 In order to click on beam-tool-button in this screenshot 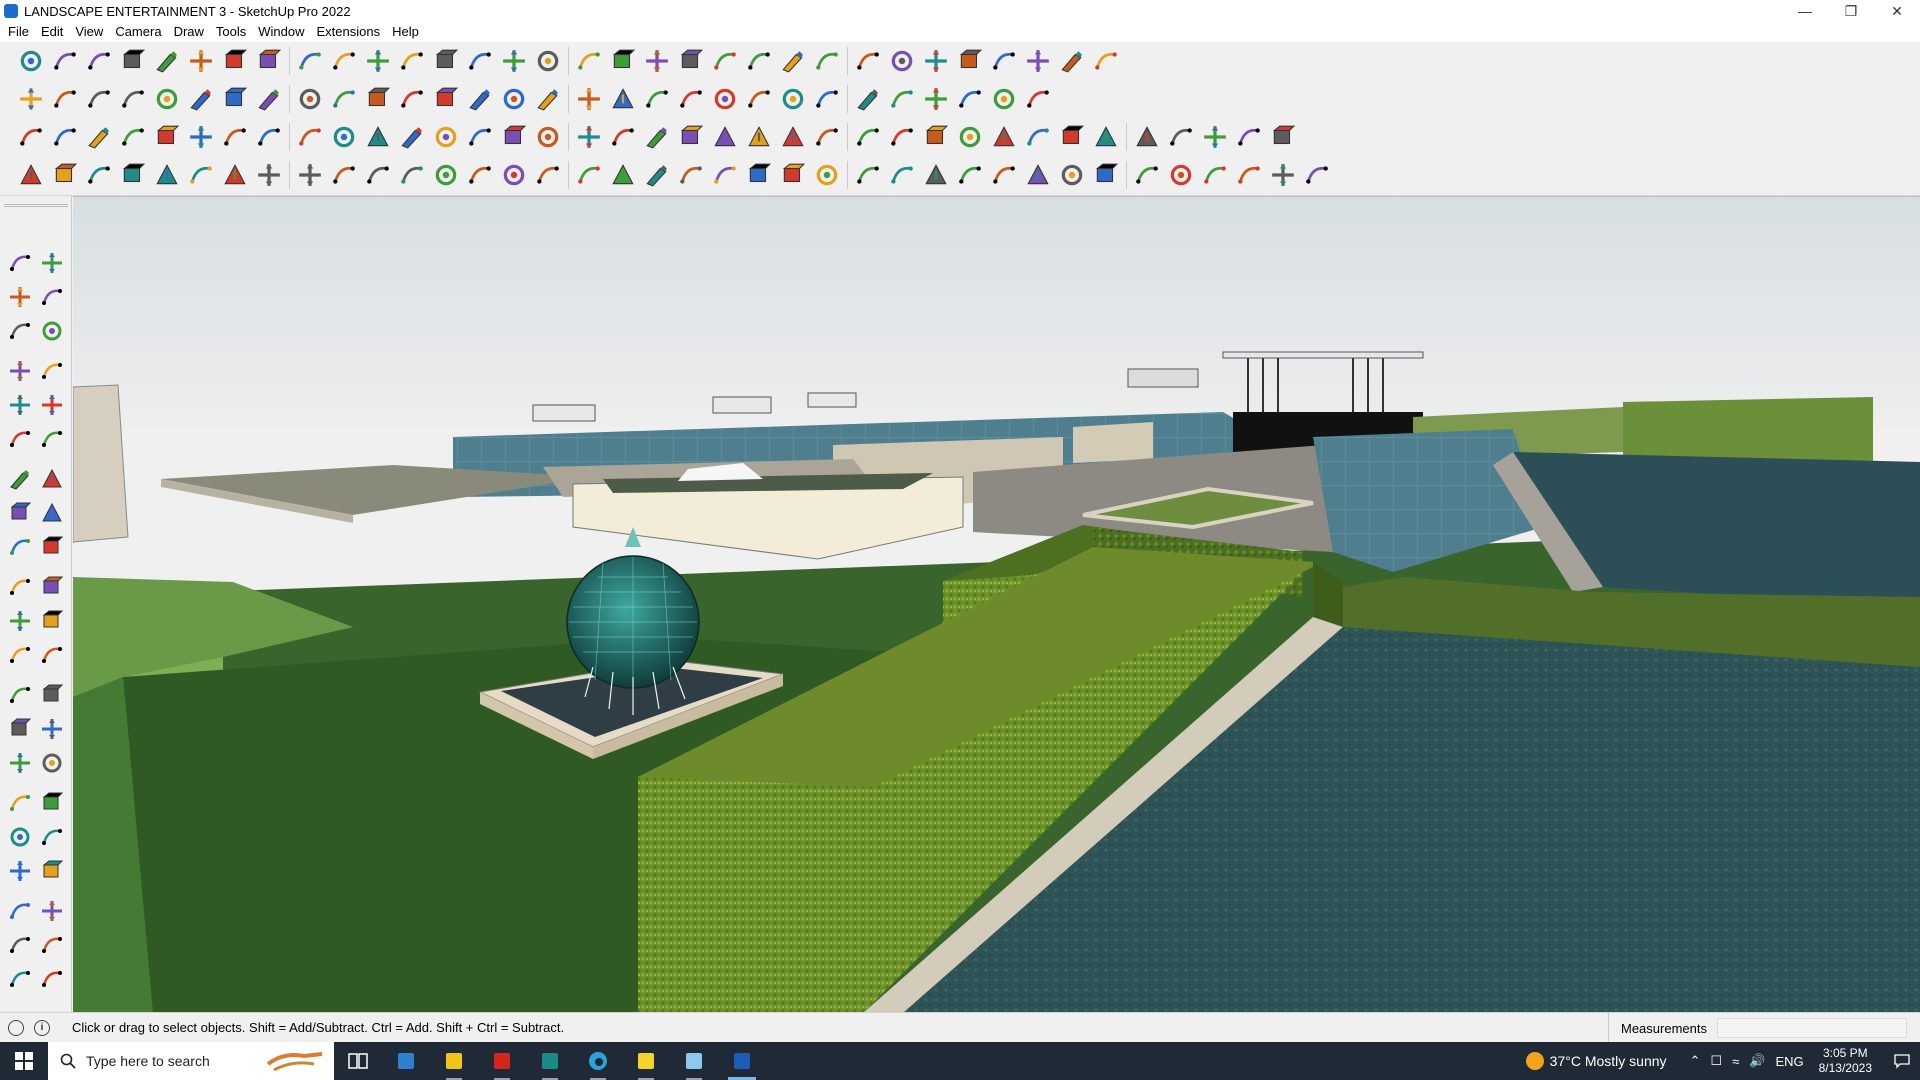, I will do `click(378, 137)`.